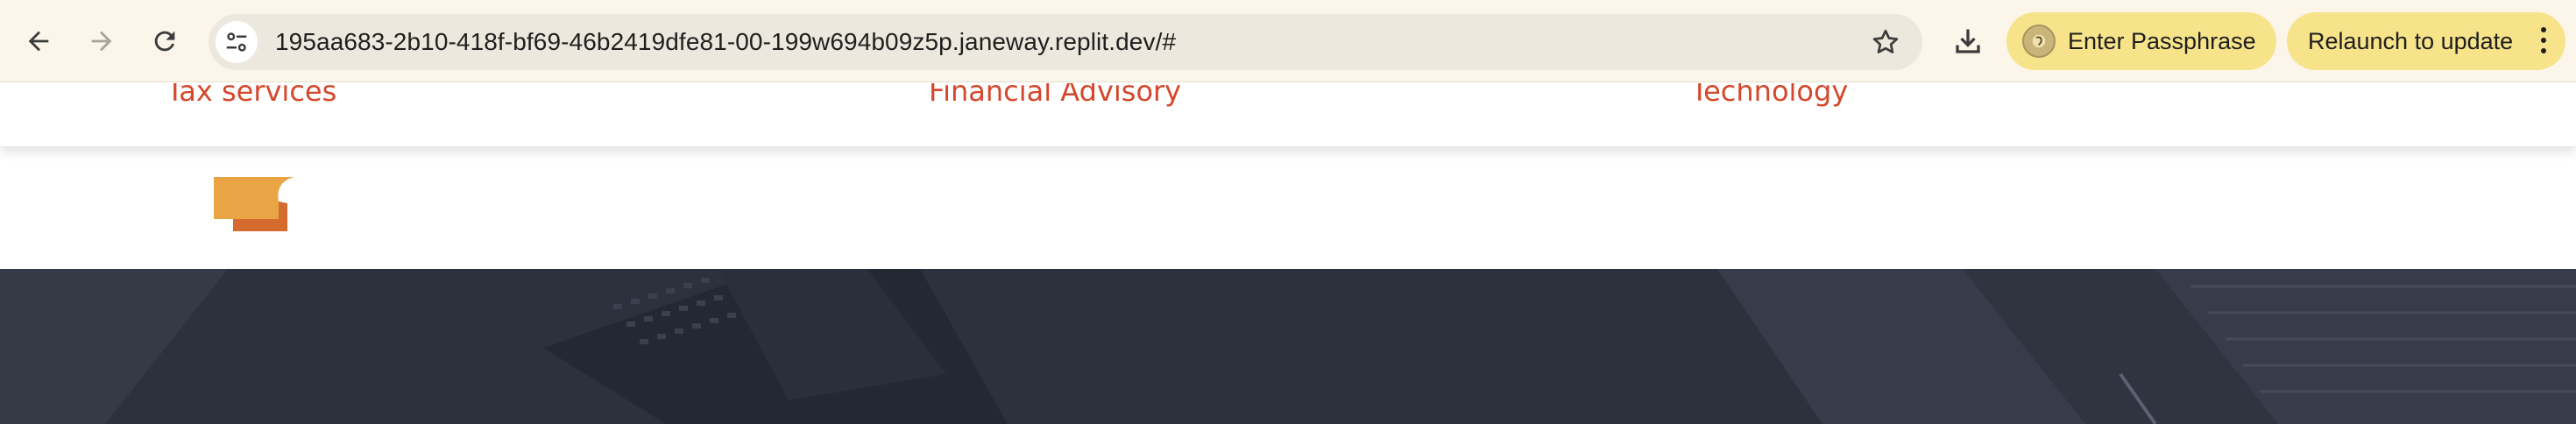 Image resolution: width=2576 pixels, height=424 pixels. I want to click on site-info-button, so click(237, 42).